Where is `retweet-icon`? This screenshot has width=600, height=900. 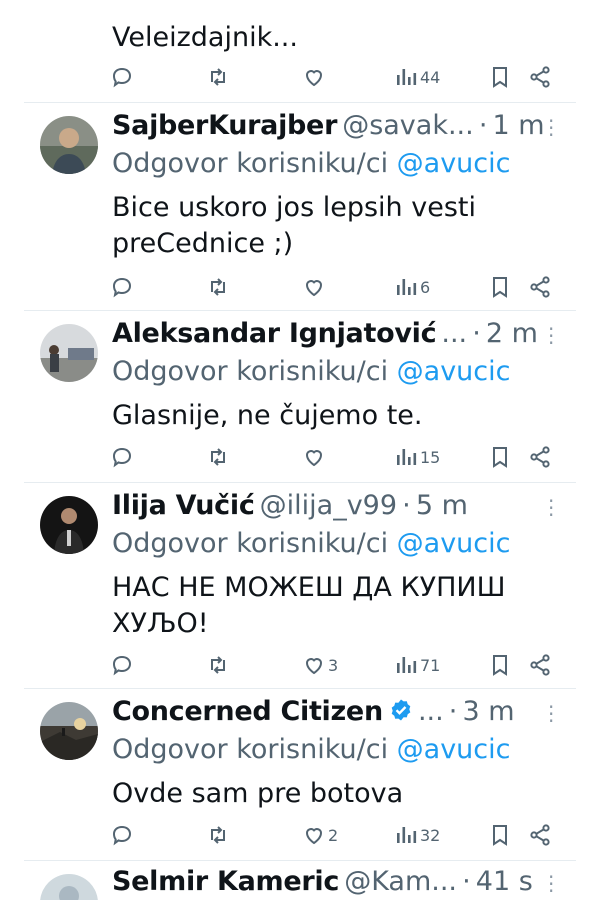 retweet-icon is located at coordinates (218, 835).